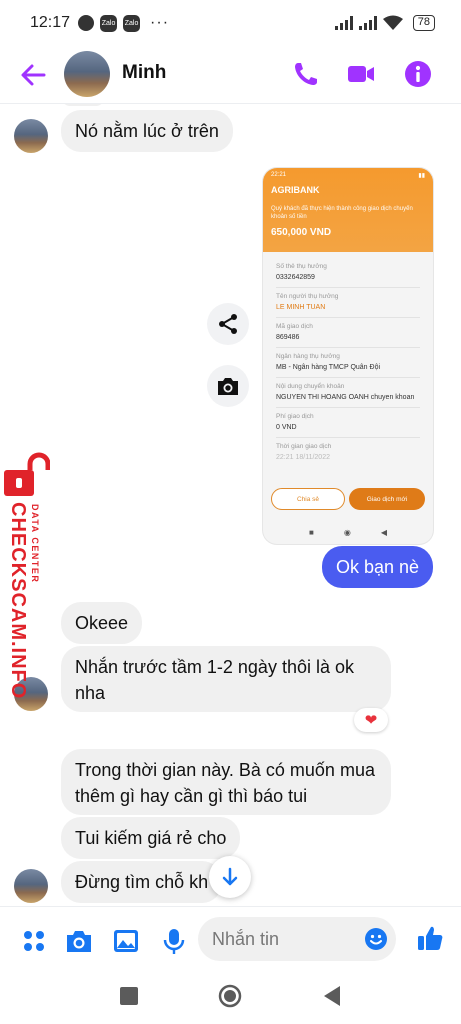 The width and height of the screenshot is (461, 1024). I want to click on previous-bubble-edge, so click(83, 105).